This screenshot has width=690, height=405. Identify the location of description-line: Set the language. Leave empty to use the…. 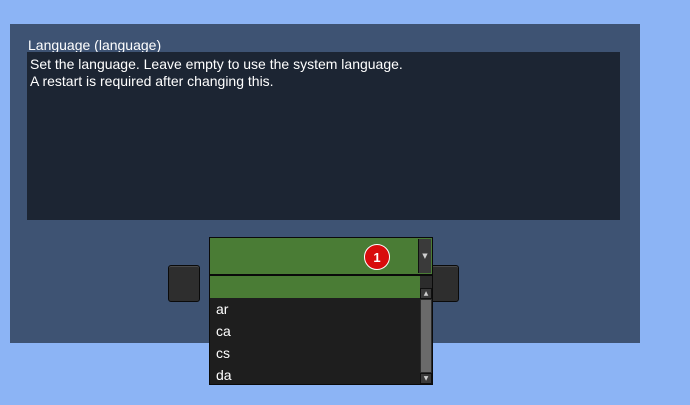
(216, 64).